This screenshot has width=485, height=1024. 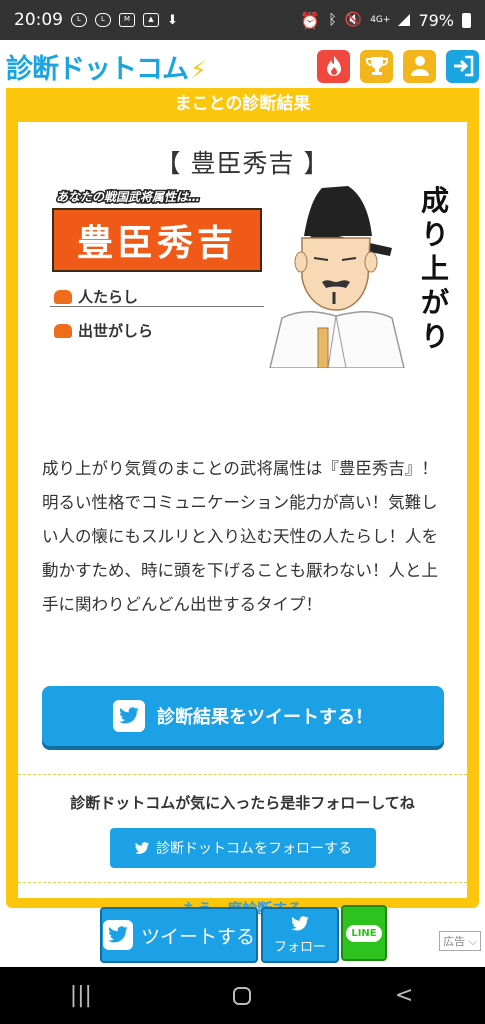 I want to click on trait-label: 人たらし, so click(x=108, y=297).